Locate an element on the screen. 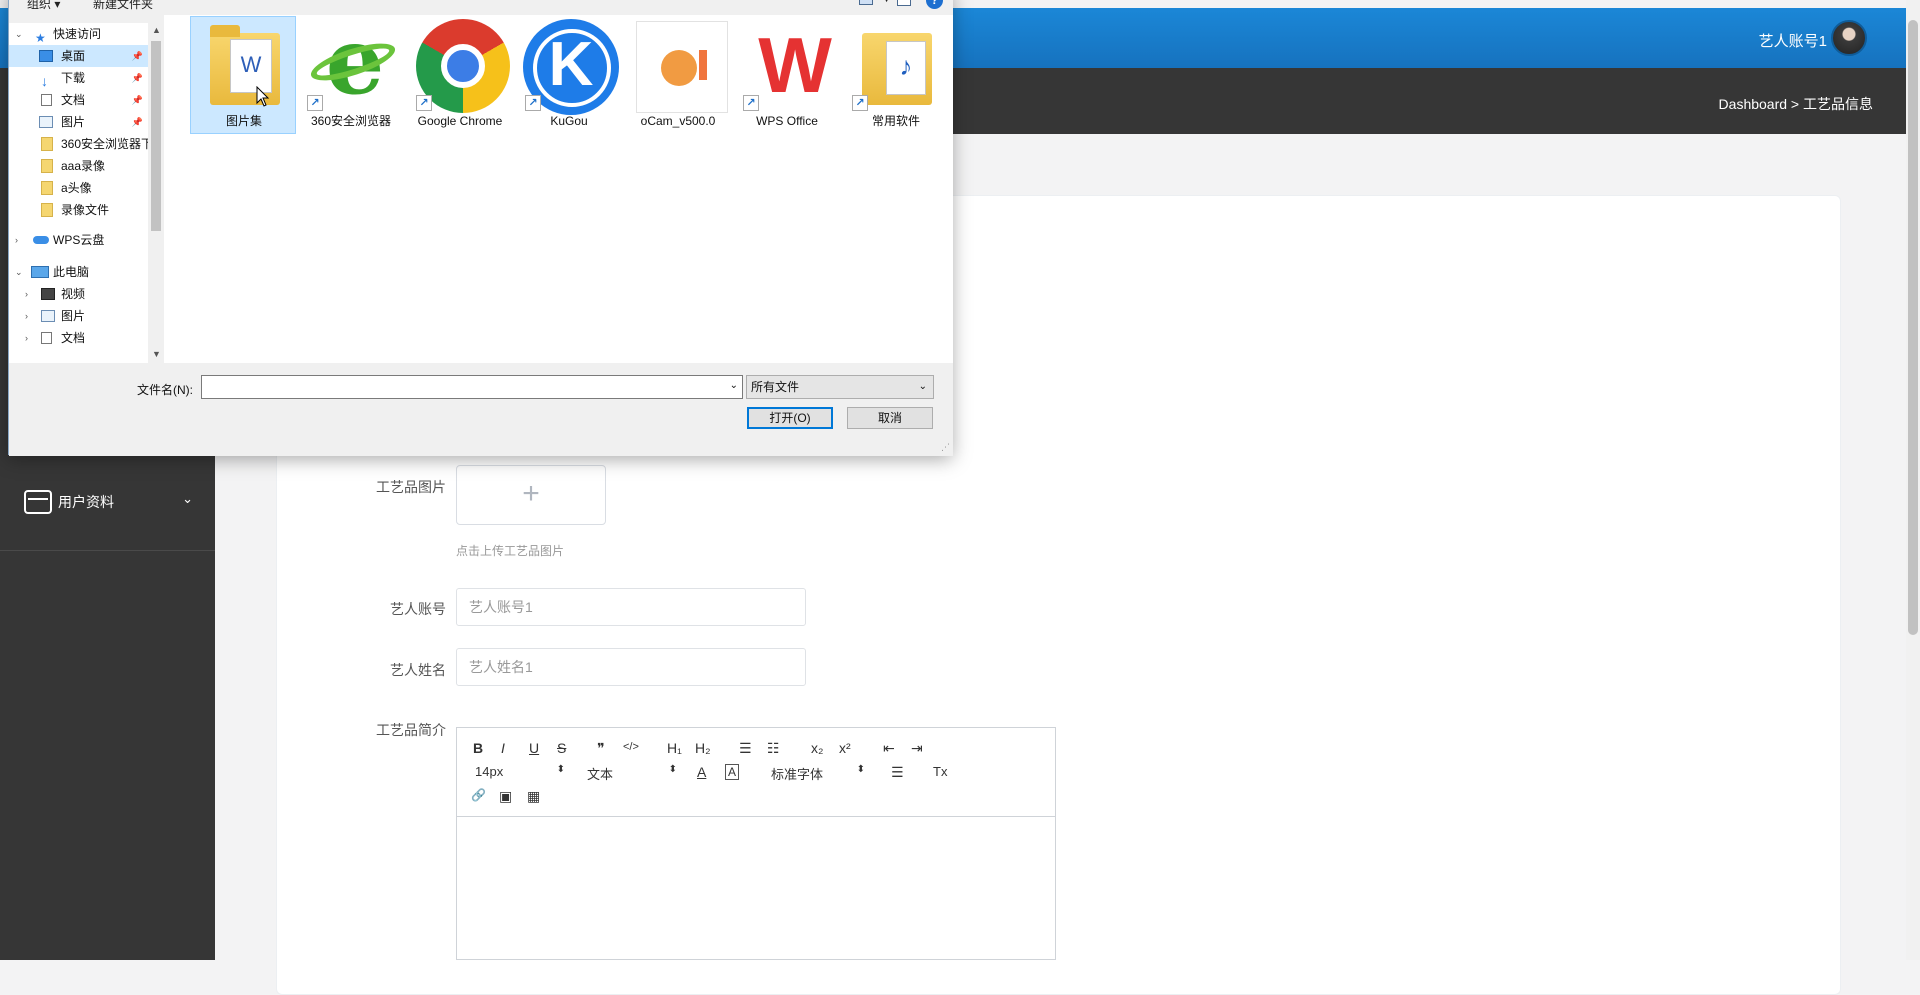 This screenshot has width=1920, height=995. folder-doc-icon: W is located at coordinates (244, 65).